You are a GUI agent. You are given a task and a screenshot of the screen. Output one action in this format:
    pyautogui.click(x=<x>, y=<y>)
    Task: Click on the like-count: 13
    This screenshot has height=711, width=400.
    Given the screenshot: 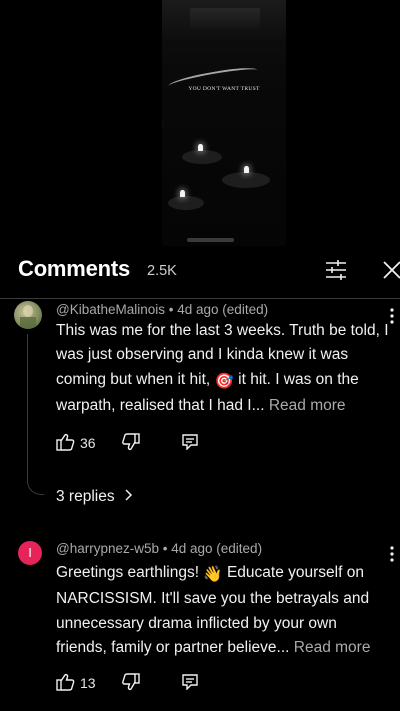 What is the action you would take?
    pyautogui.click(x=88, y=683)
    